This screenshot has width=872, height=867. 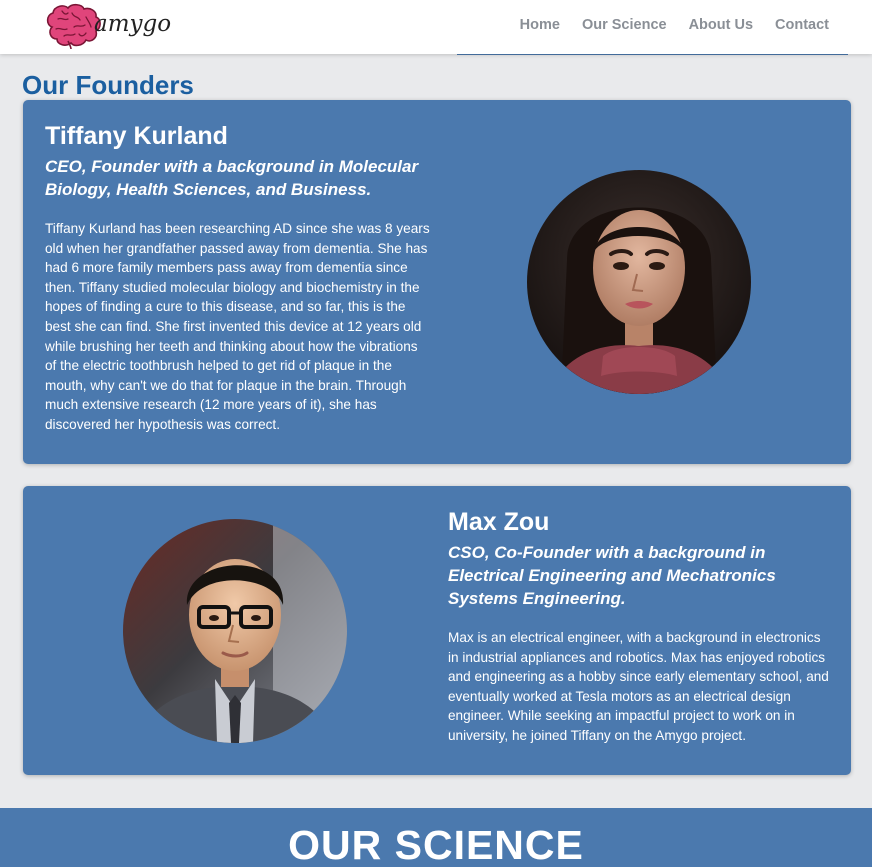 What do you see at coordinates (133, 24) in the screenshot?
I see `brand-name: amygo` at bounding box center [133, 24].